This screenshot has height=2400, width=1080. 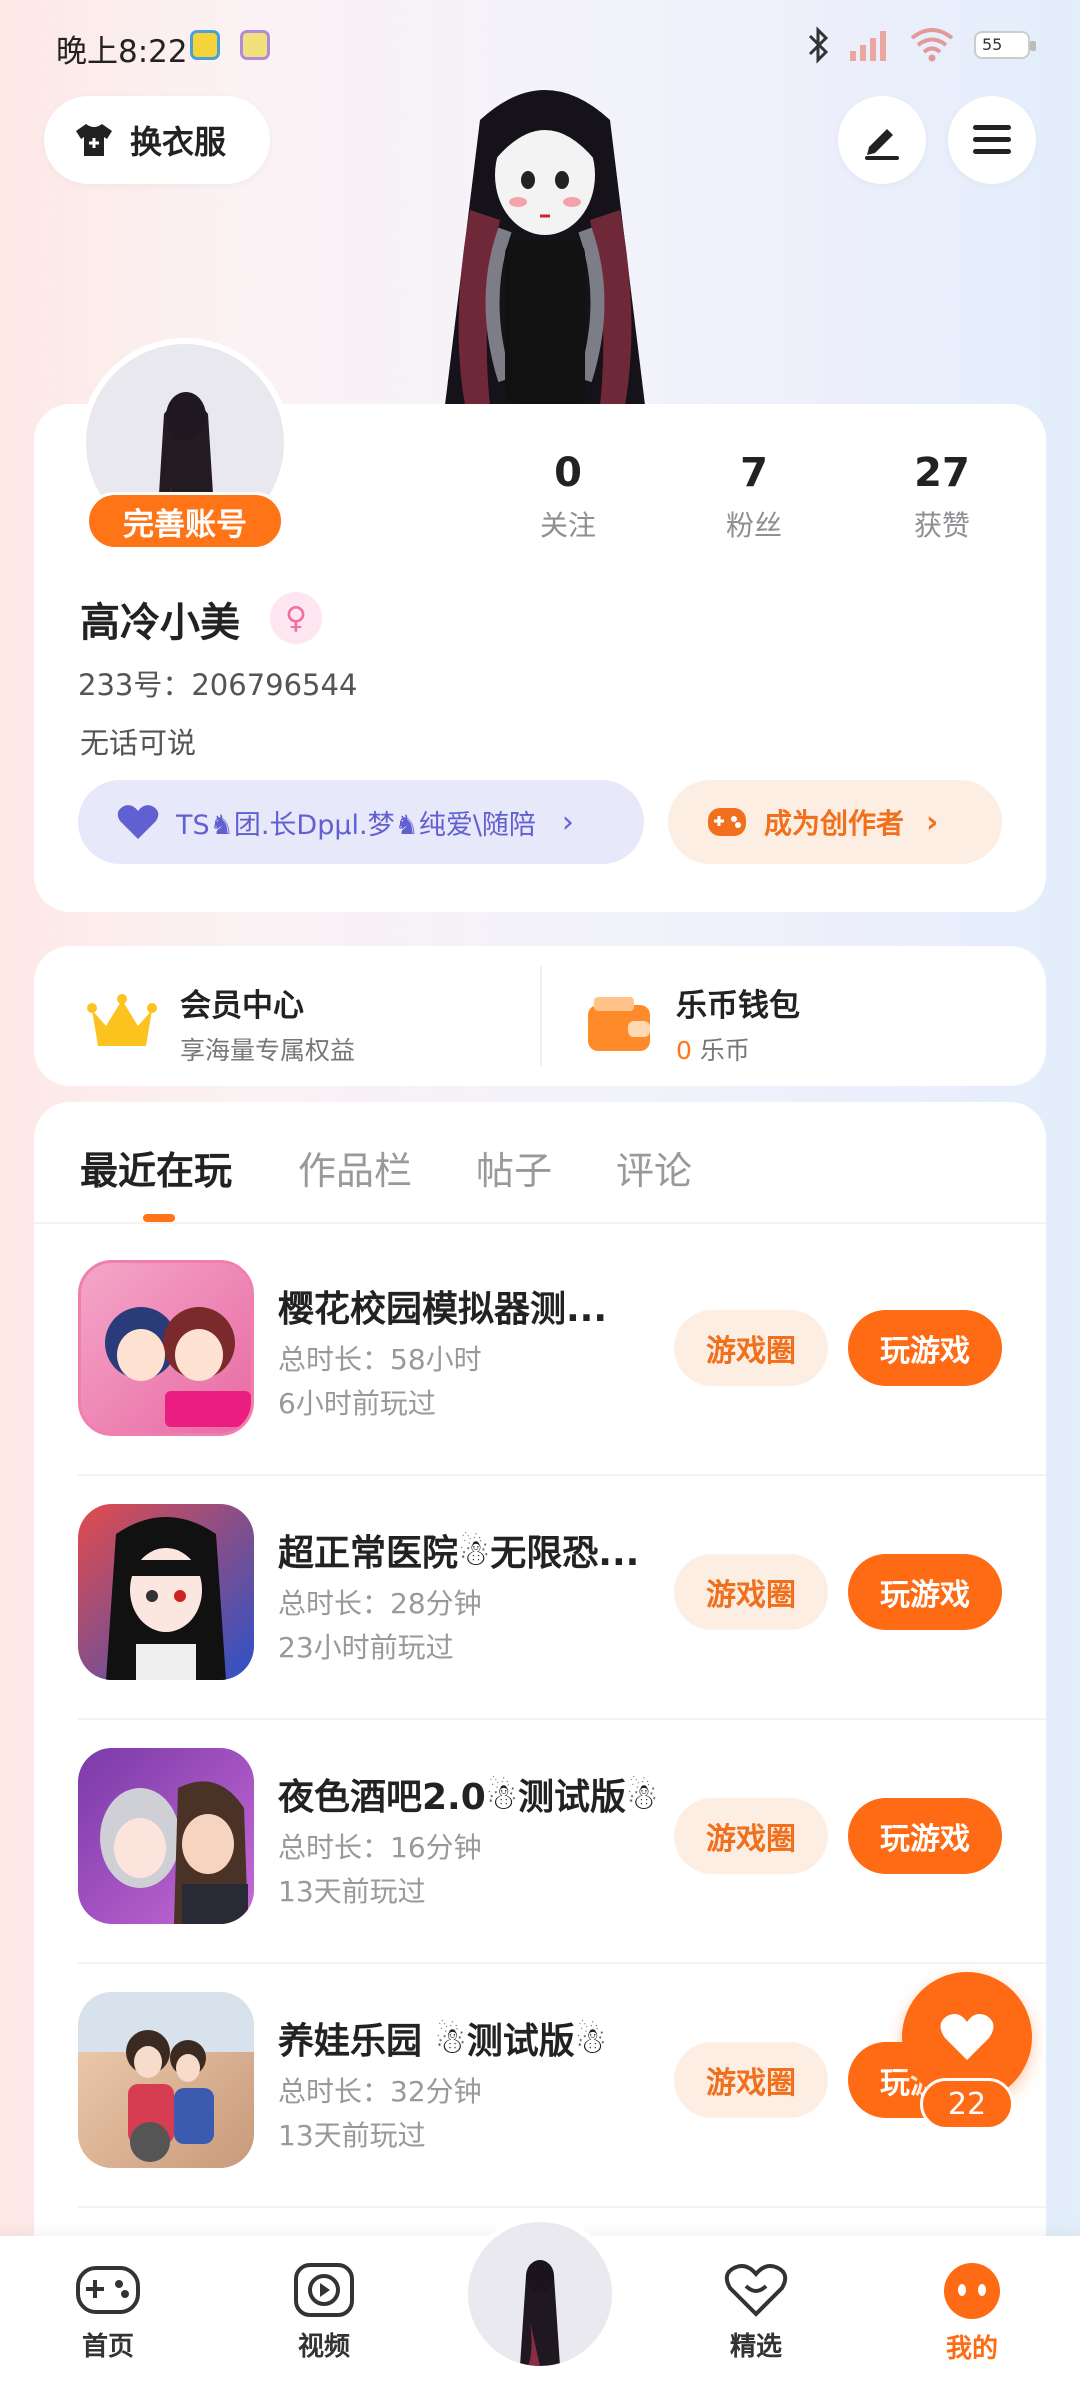 I want to click on vip-subtitle: 享海量专属权益, so click(x=268, y=1050).